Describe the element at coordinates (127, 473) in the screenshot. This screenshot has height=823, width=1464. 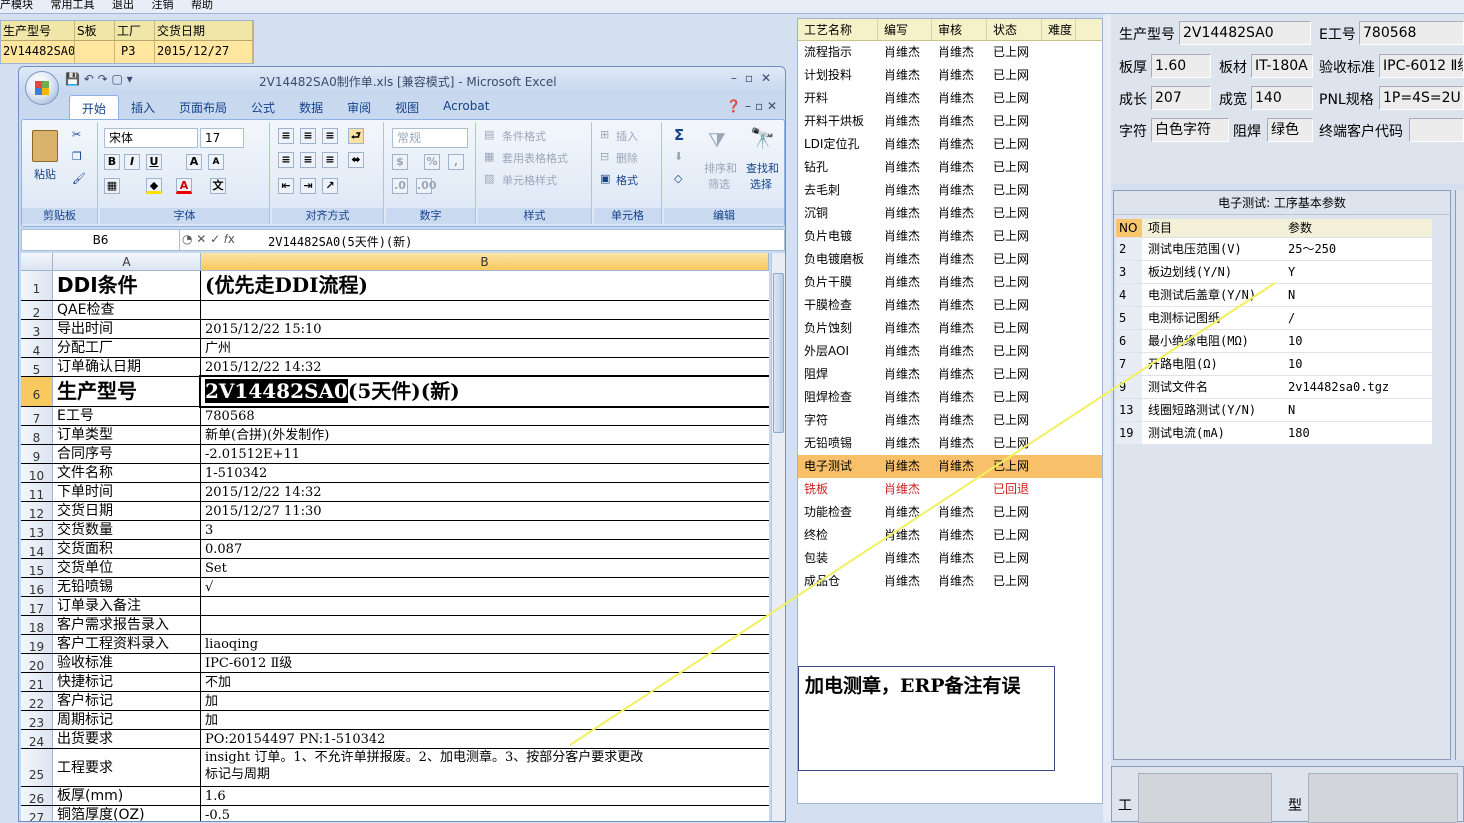
I see `cell-a: 文件名称` at that location.